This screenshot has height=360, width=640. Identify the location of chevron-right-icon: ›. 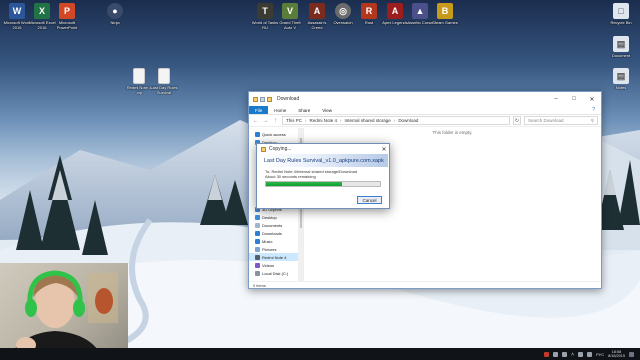
(394, 120).